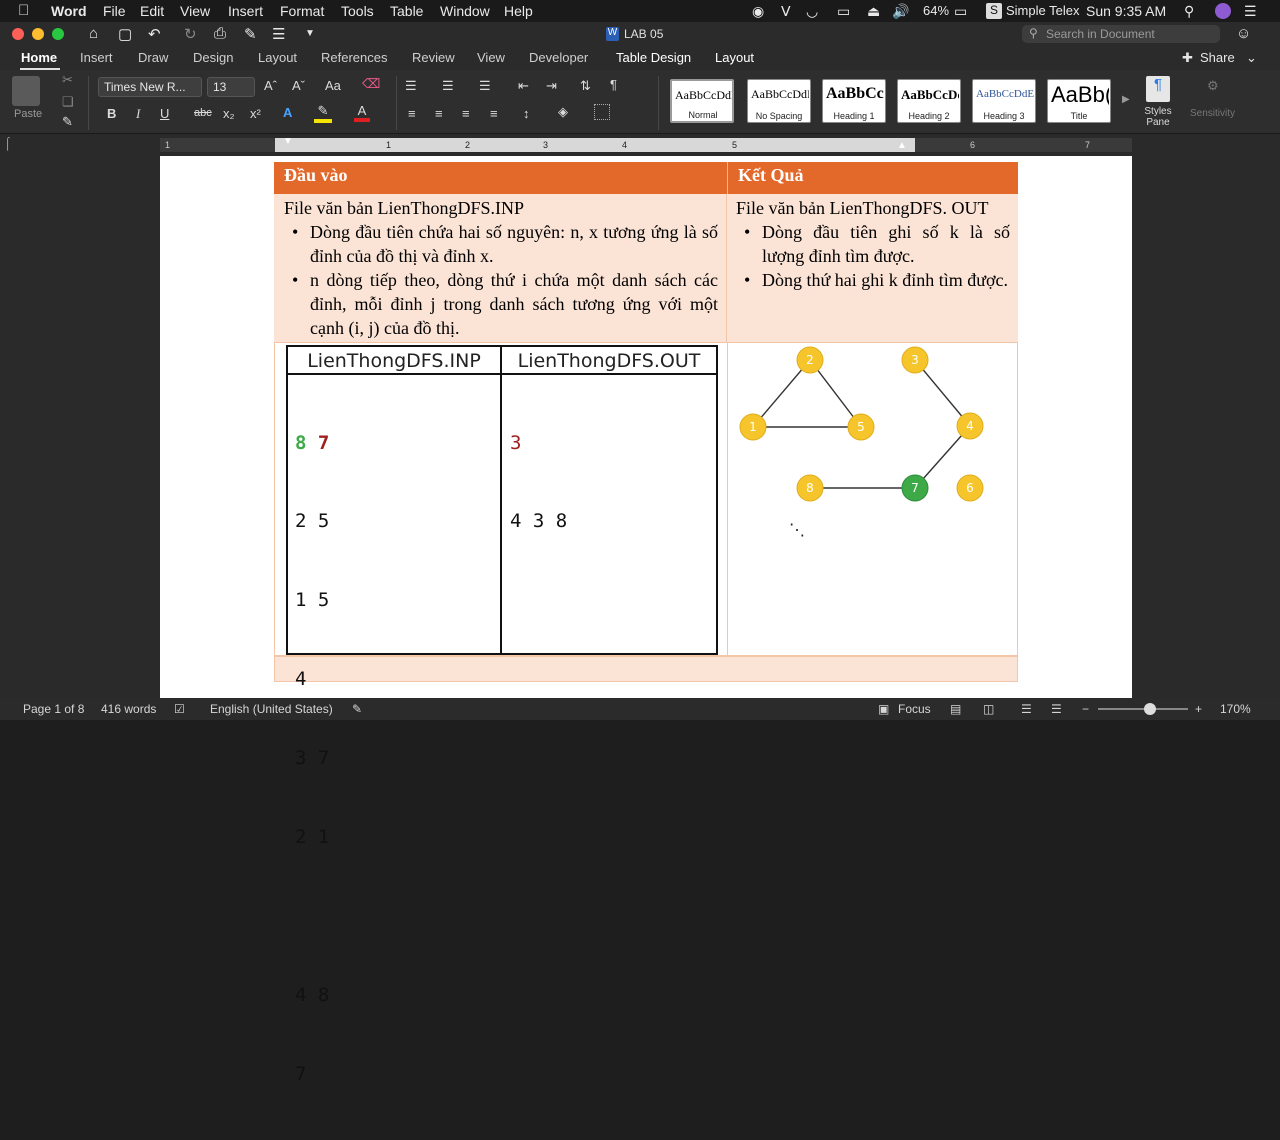 This screenshot has width=1280, height=1140. Describe the element at coordinates (138, 114) in the screenshot. I see `italic-button: I` at that location.